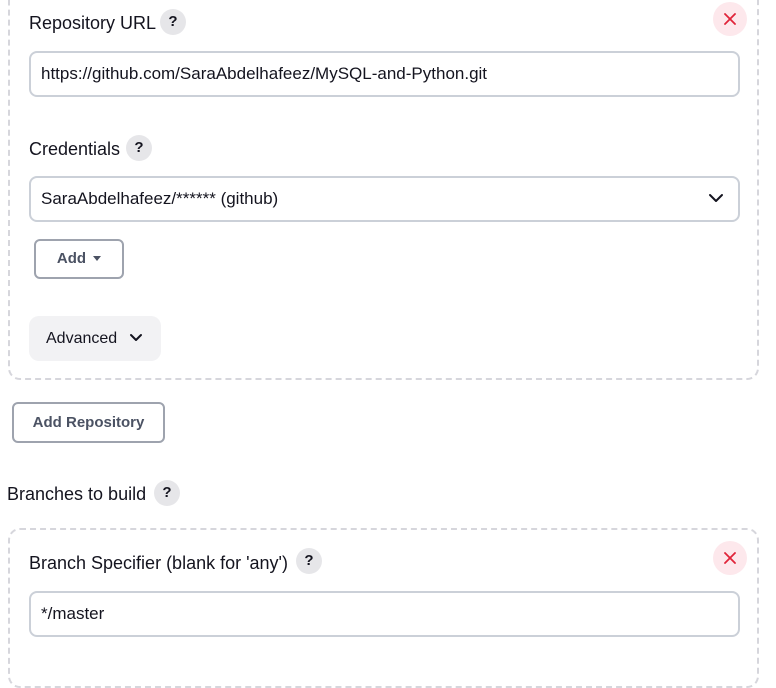 The height and width of the screenshot is (688, 776). I want to click on add-credentials-button: Add, so click(79, 259).